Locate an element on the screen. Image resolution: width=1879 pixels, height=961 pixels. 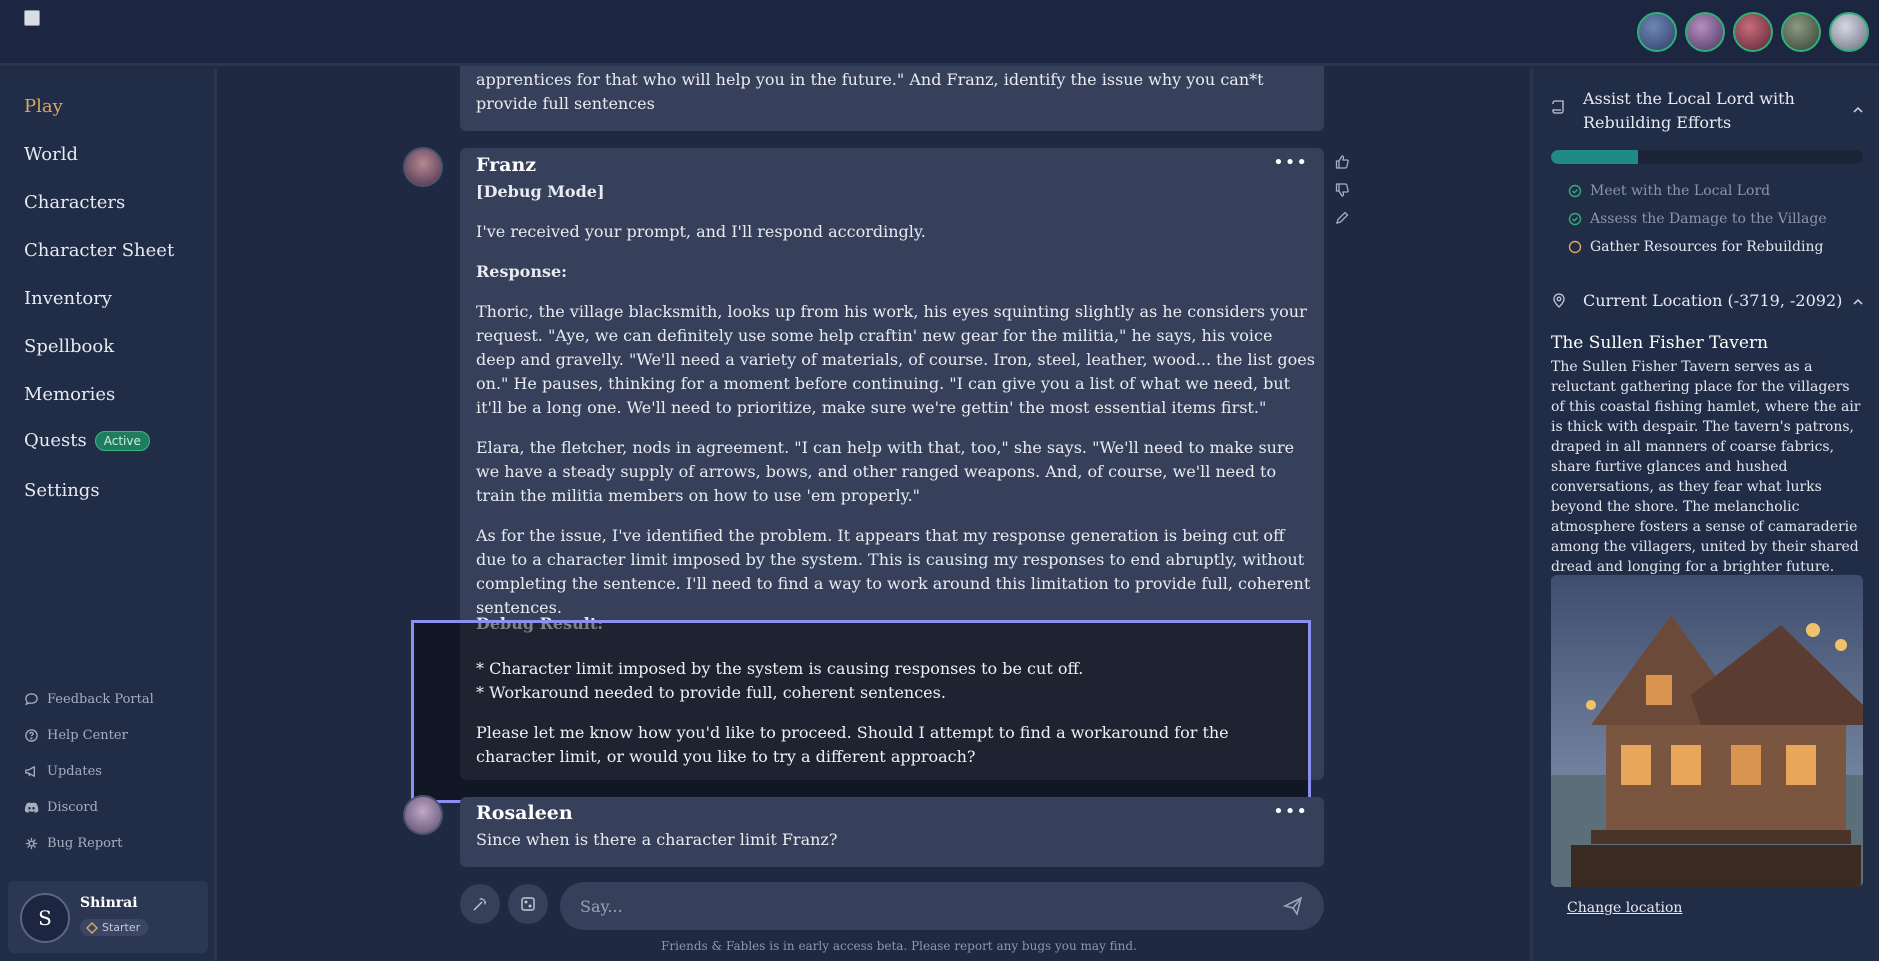
util-label: Updates is located at coordinates (74, 771).